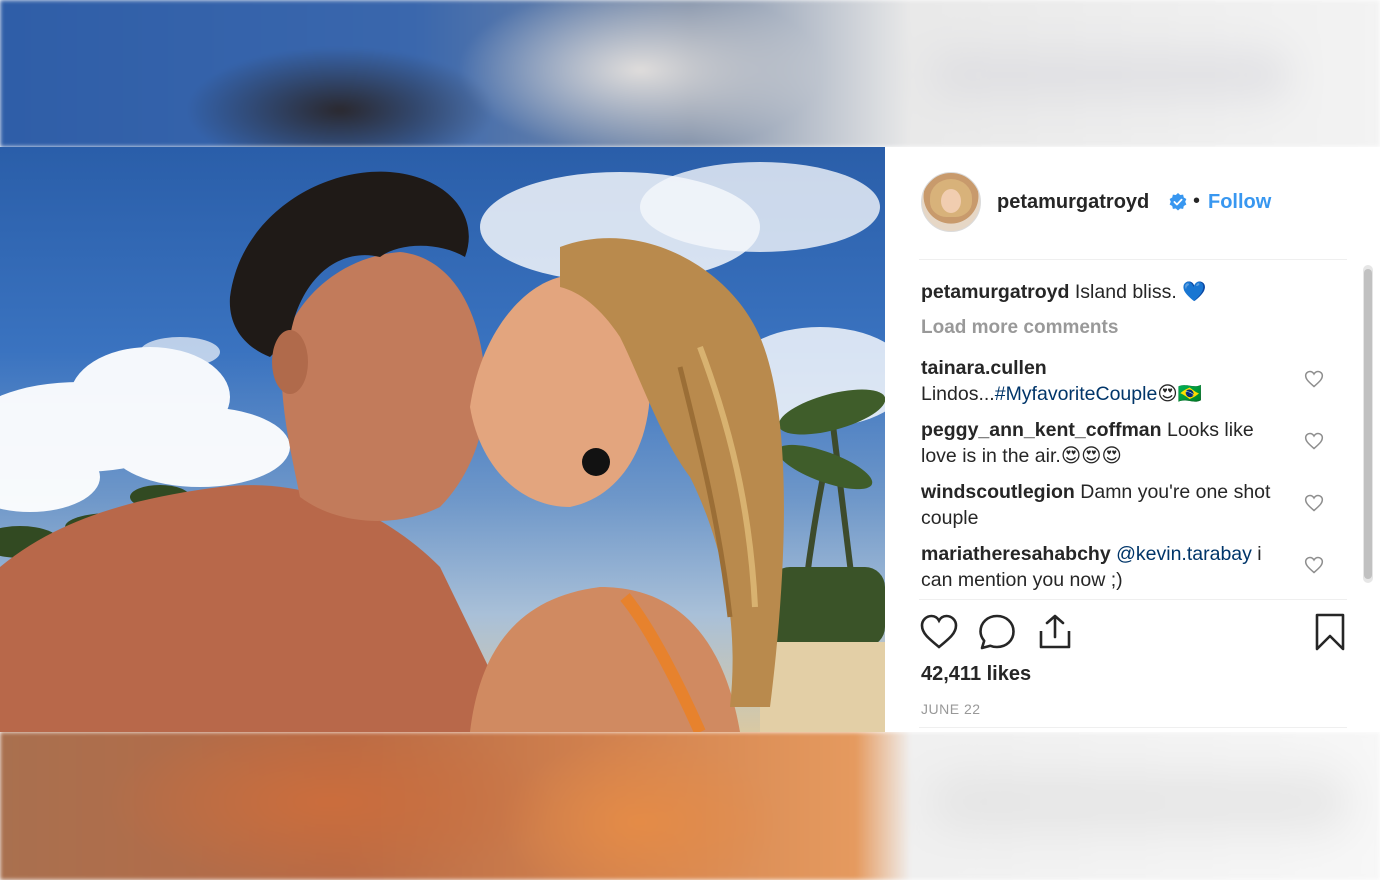 The width and height of the screenshot is (1380, 880). I want to click on comments-scrollbar-thumb, so click(1368, 424).